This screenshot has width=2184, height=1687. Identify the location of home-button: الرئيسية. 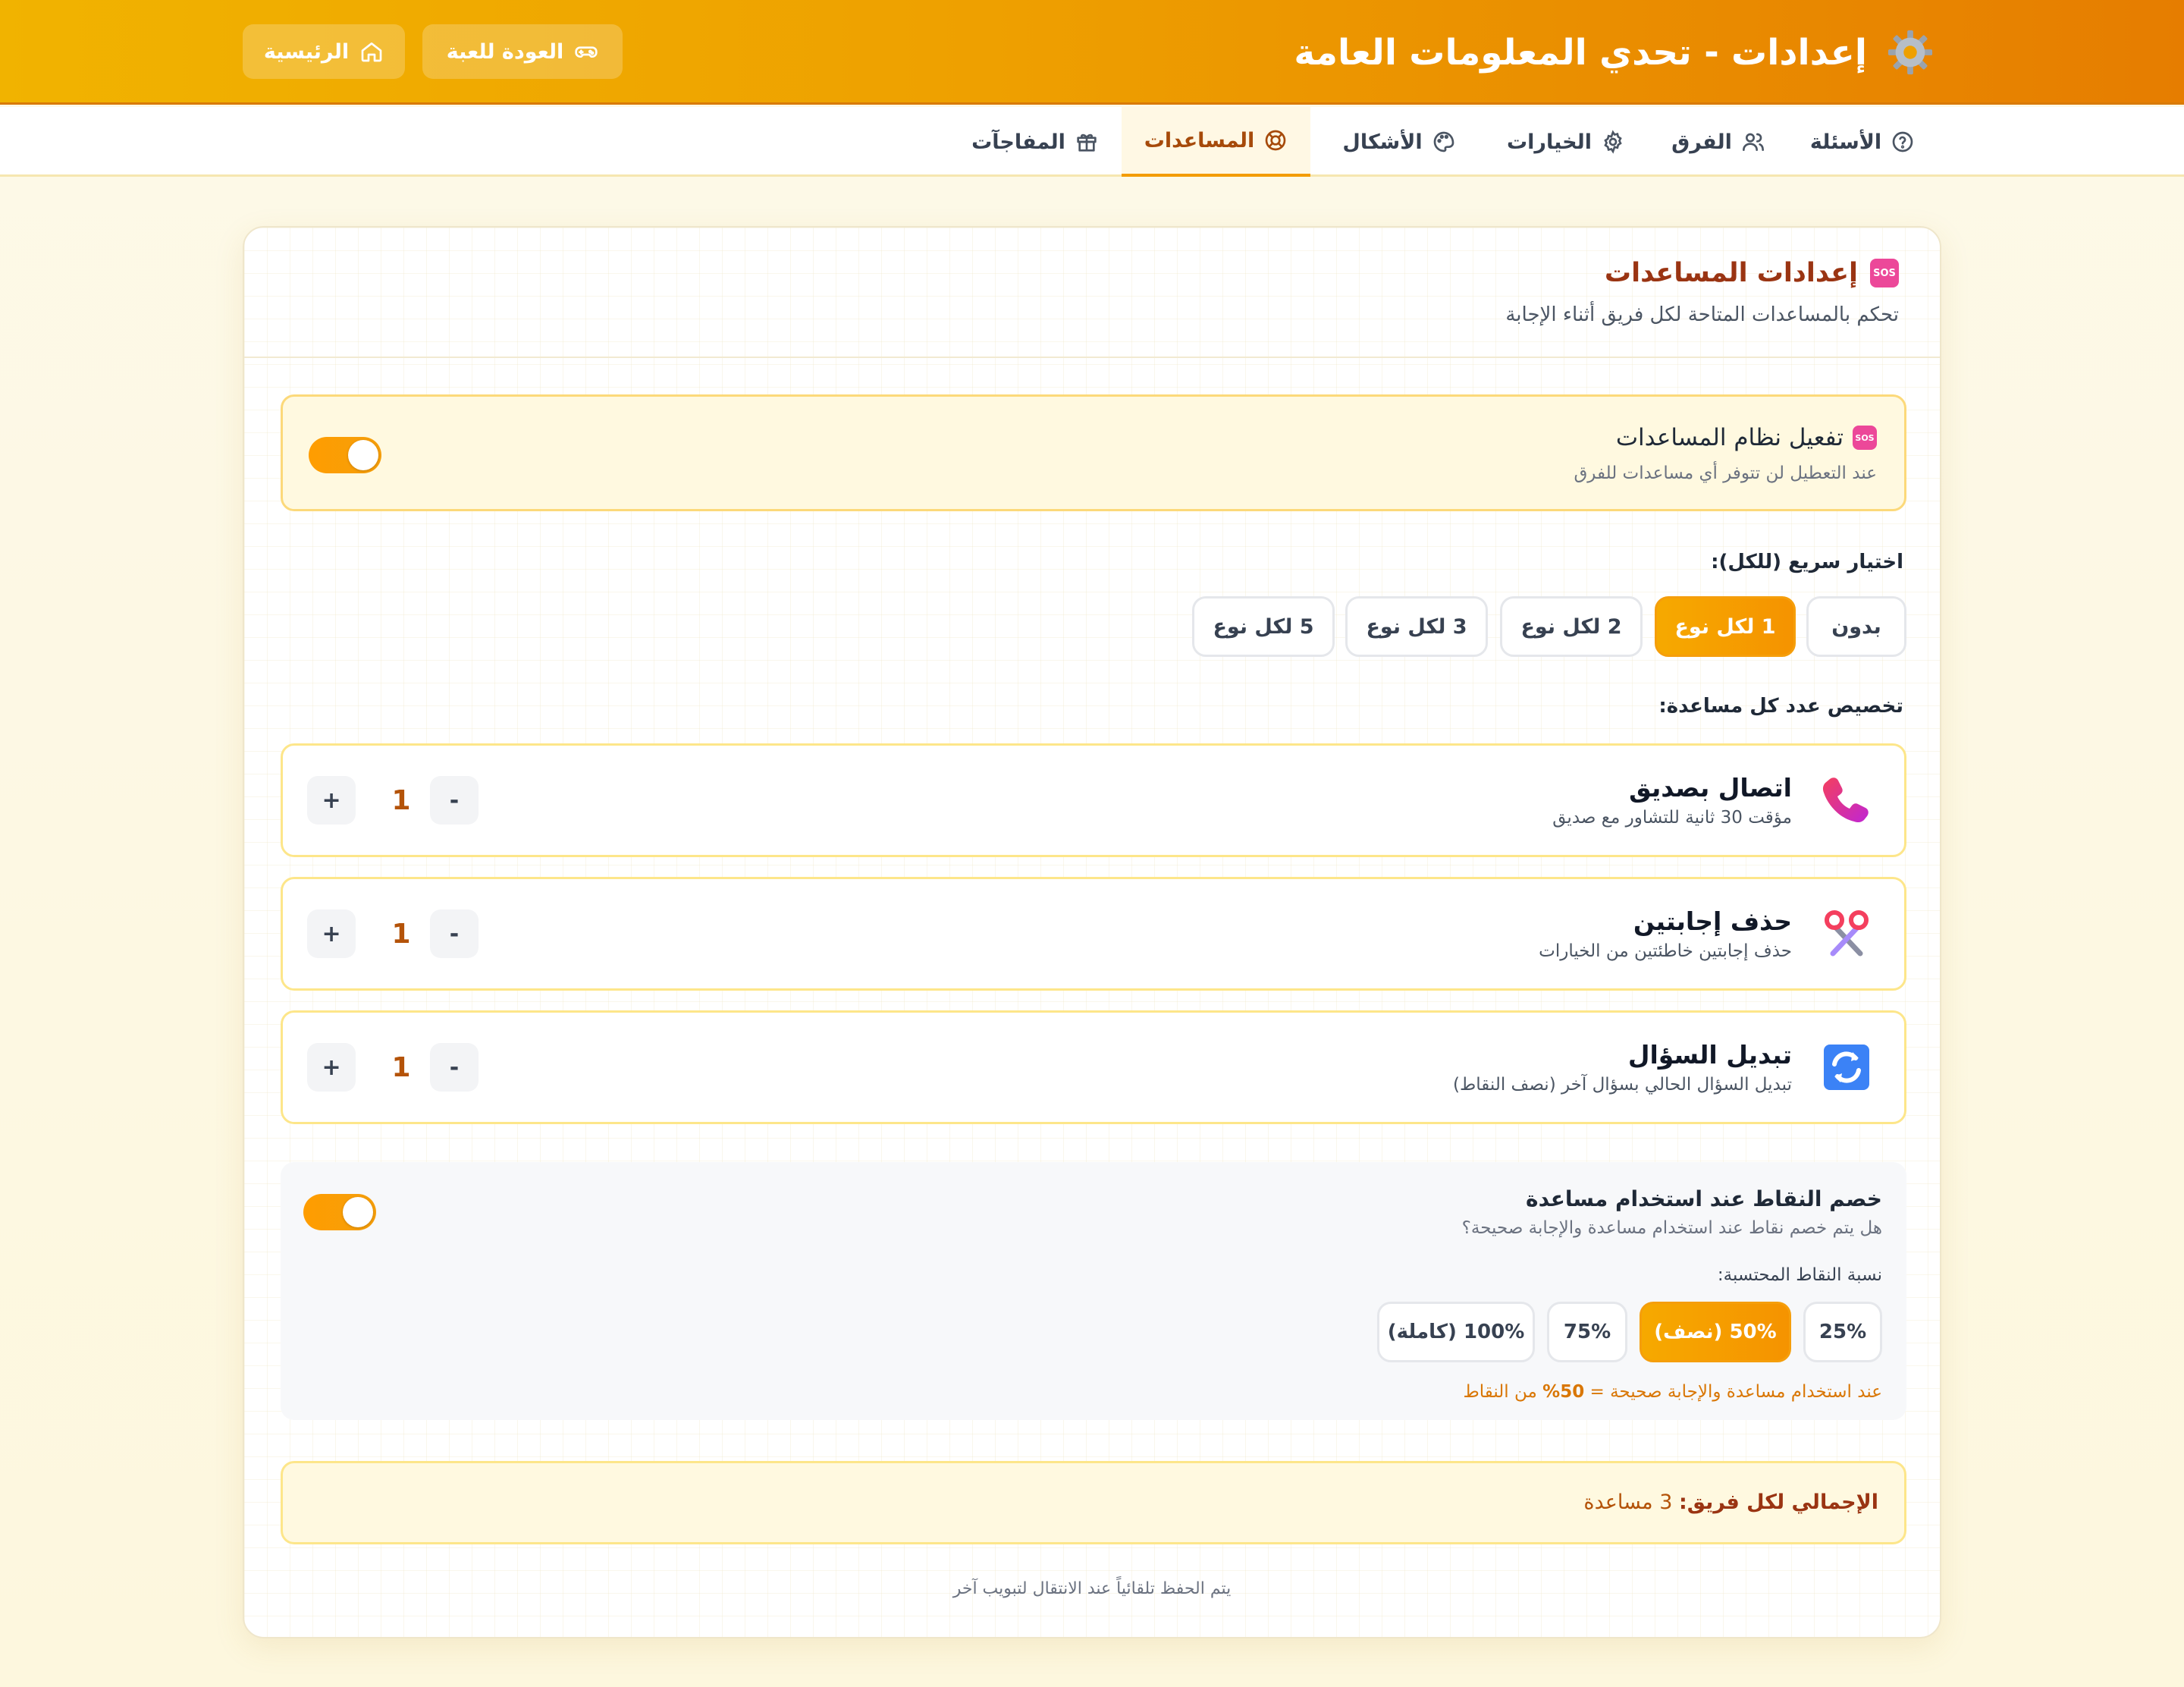
(324, 51).